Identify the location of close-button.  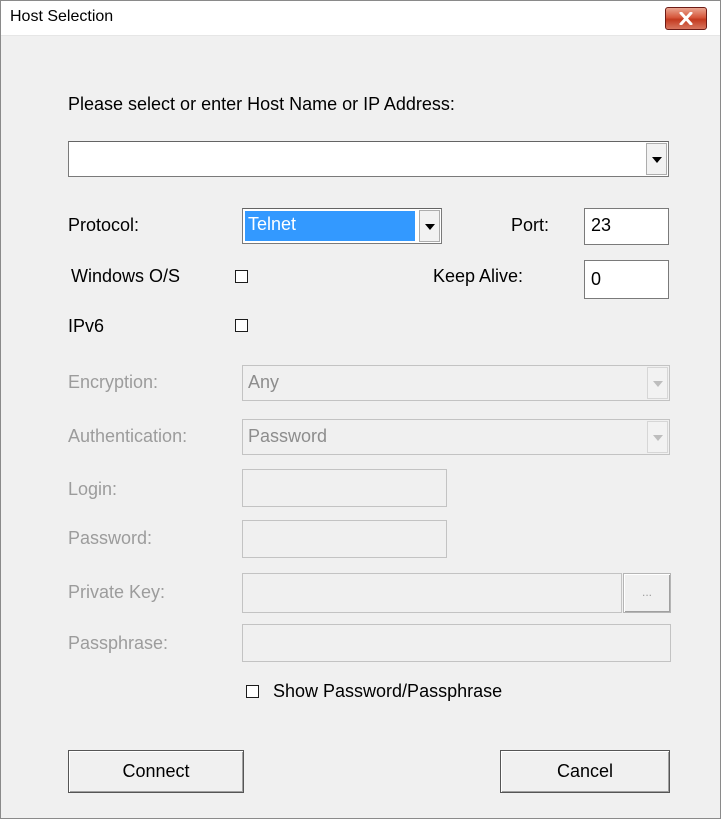
(686, 18).